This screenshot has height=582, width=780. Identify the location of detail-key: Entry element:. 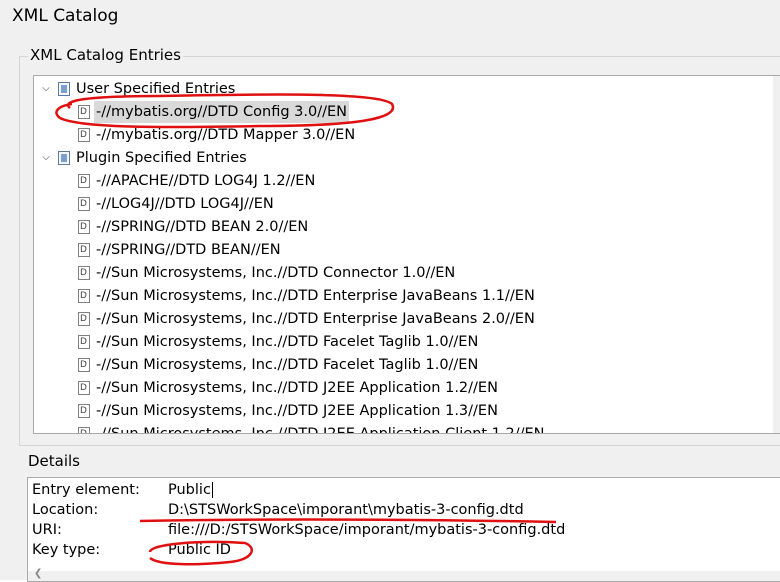
(86, 490).